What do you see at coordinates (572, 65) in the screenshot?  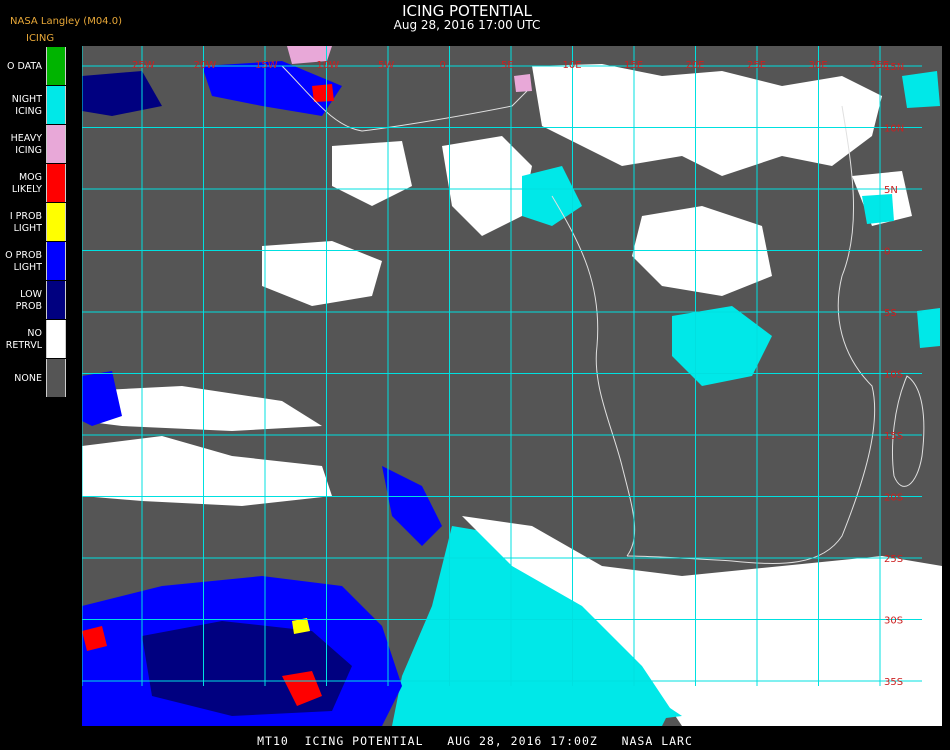 I see `longitude-label: 10E` at bounding box center [572, 65].